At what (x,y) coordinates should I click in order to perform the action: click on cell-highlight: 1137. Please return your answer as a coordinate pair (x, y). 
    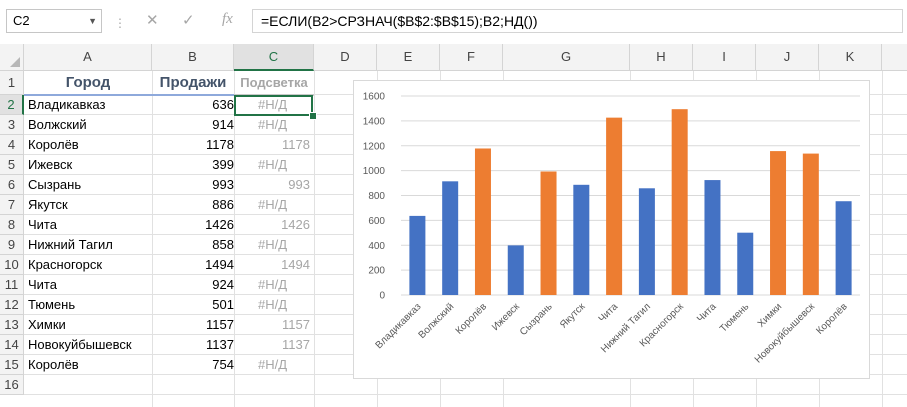
    Looking at the image, I should click on (273, 345).